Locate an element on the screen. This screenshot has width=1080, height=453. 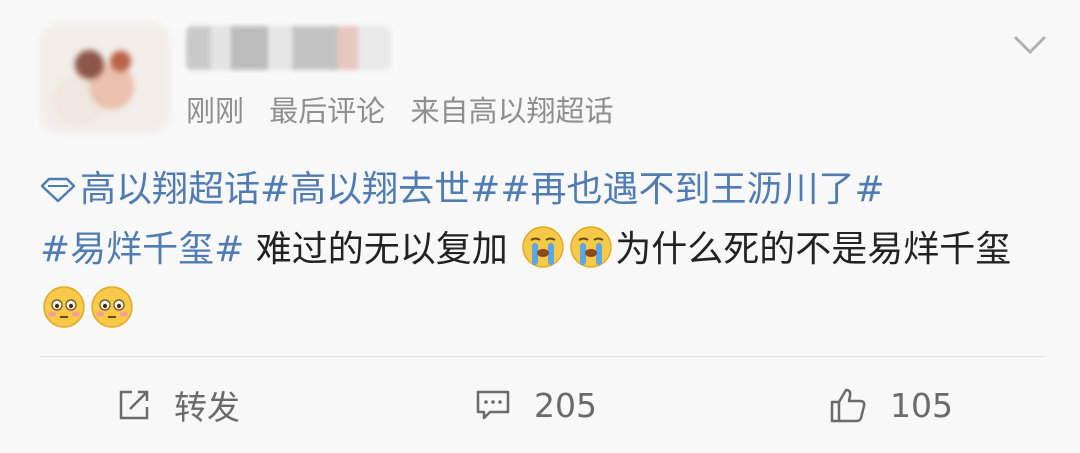
like-button: 105 is located at coordinates (890, 405).